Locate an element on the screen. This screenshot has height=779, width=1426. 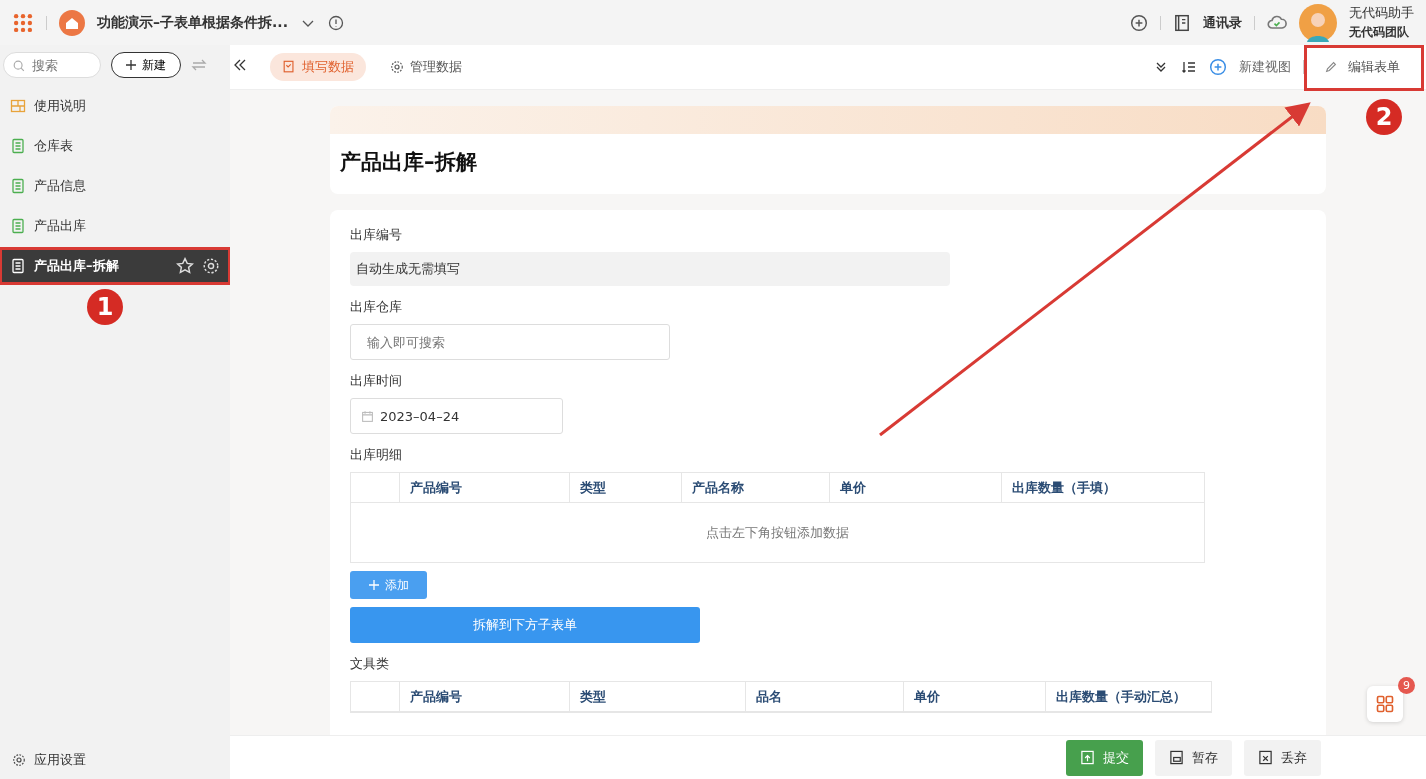
footer-button: 丢弃 is located at coordinates (1282, 757).